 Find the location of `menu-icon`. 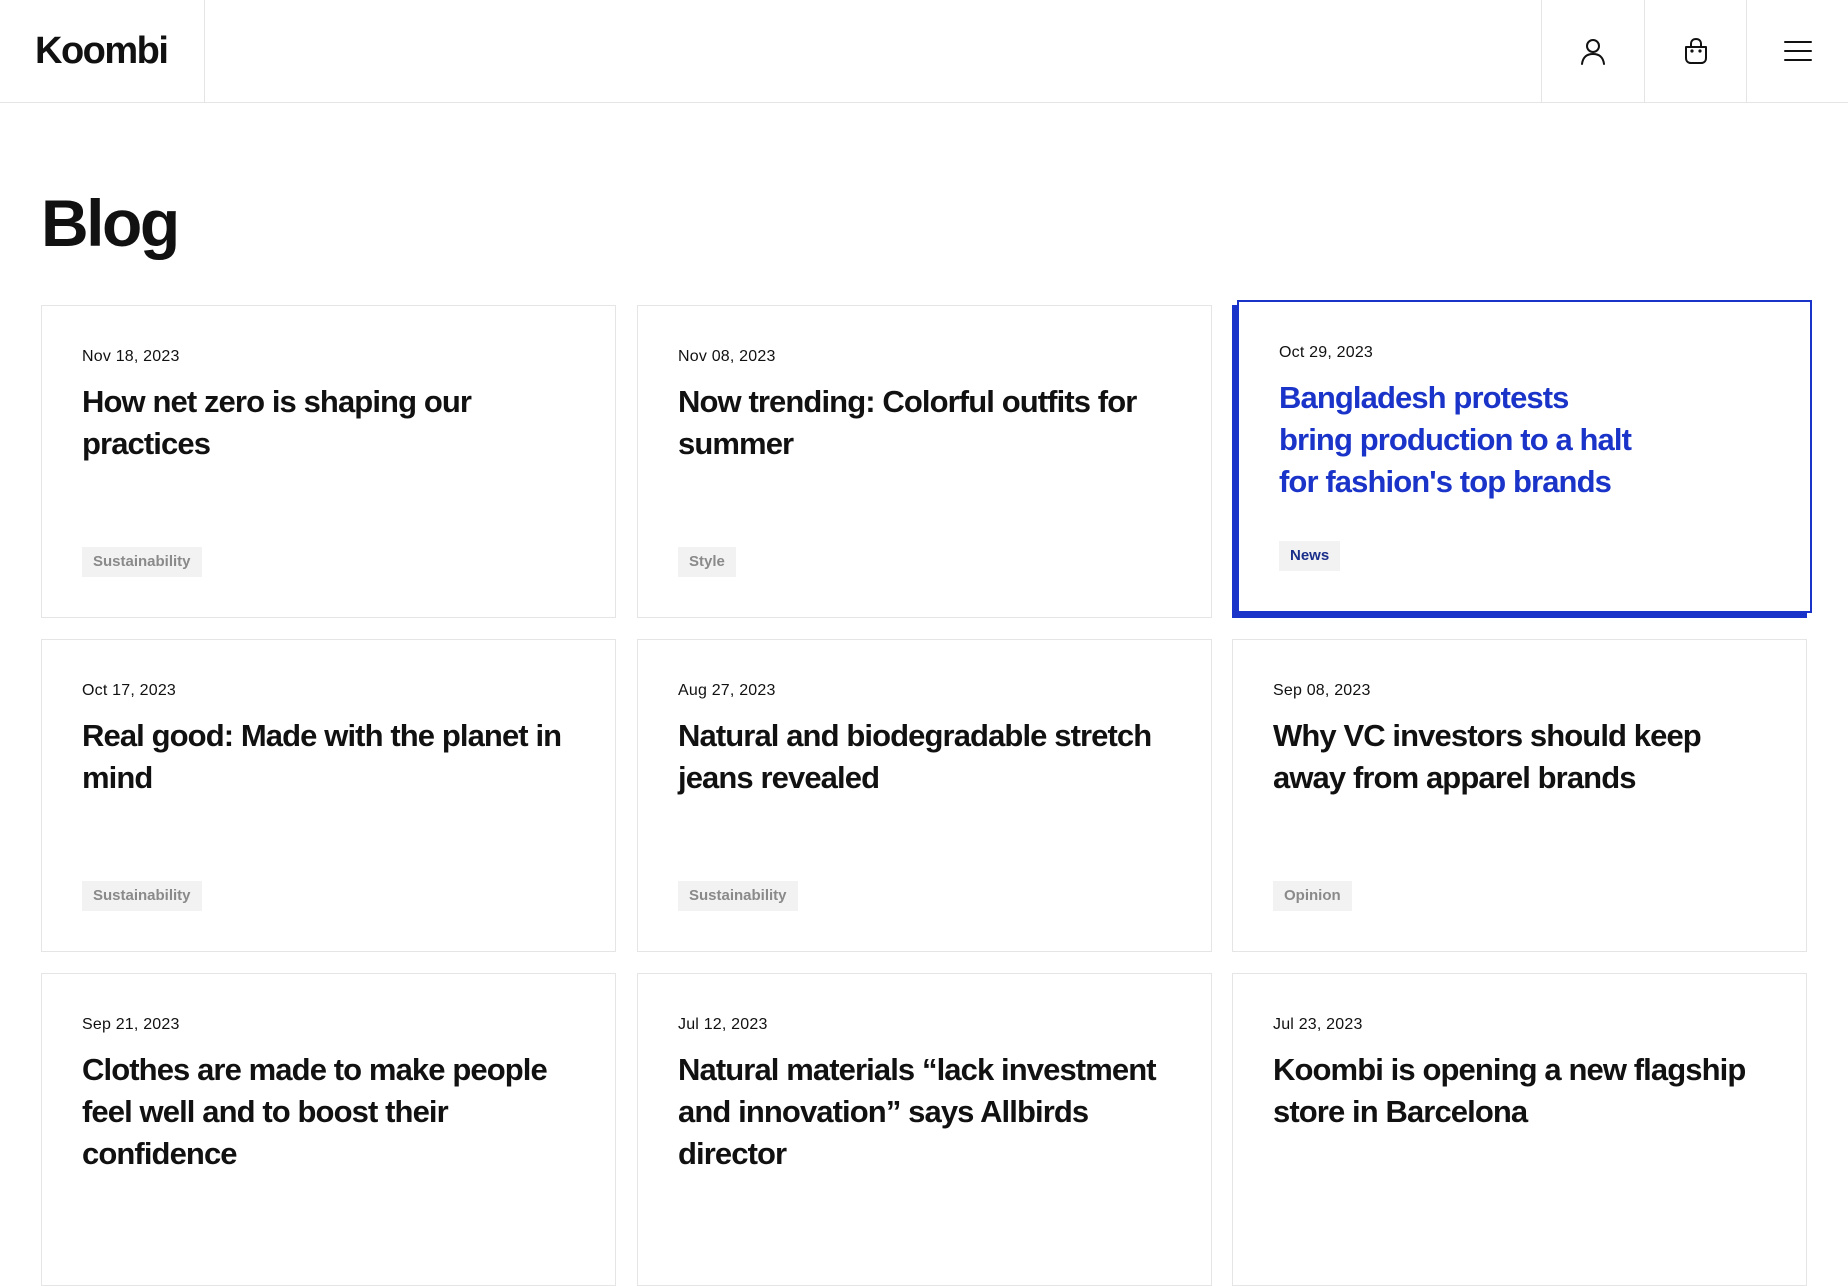

menu-icon is located at coordinates (1798, 51).